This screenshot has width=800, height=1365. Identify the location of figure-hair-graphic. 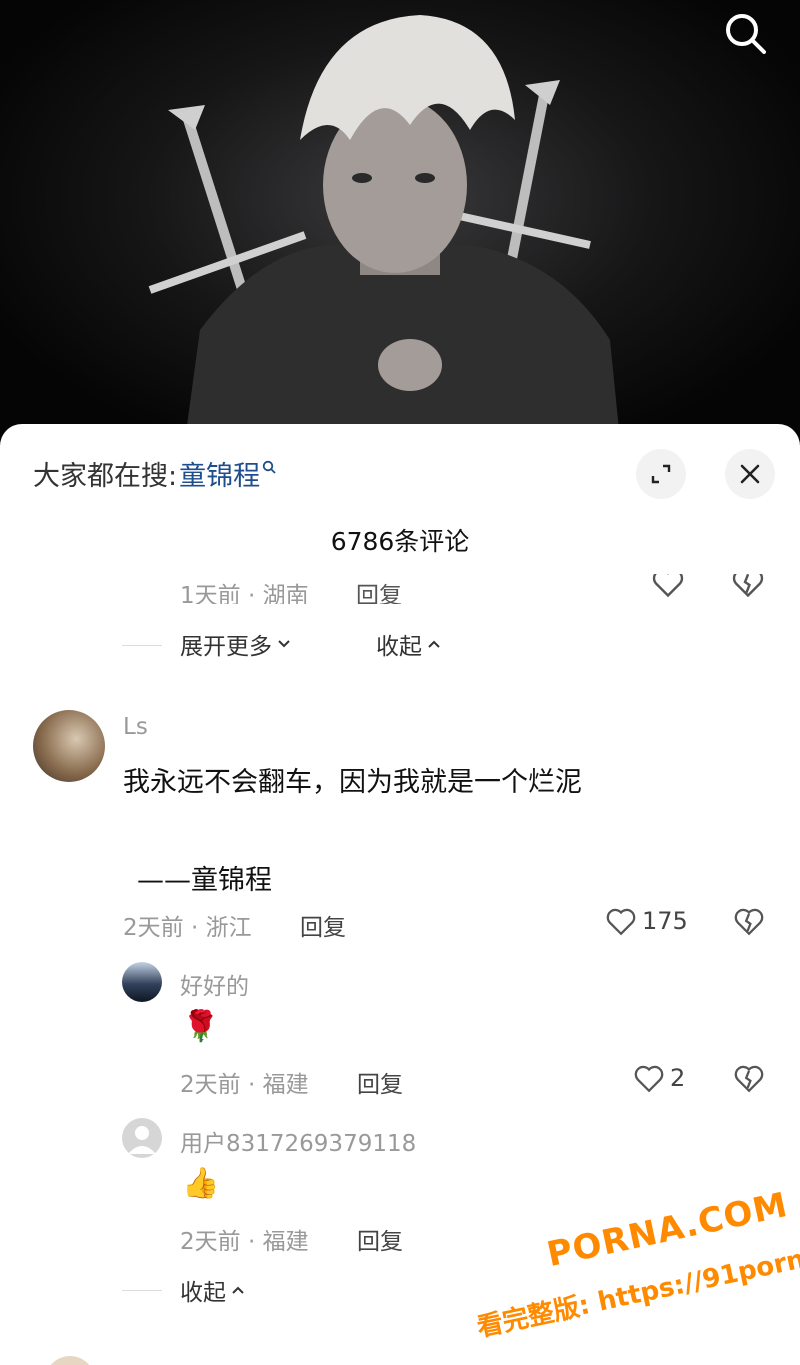
(407, 77).